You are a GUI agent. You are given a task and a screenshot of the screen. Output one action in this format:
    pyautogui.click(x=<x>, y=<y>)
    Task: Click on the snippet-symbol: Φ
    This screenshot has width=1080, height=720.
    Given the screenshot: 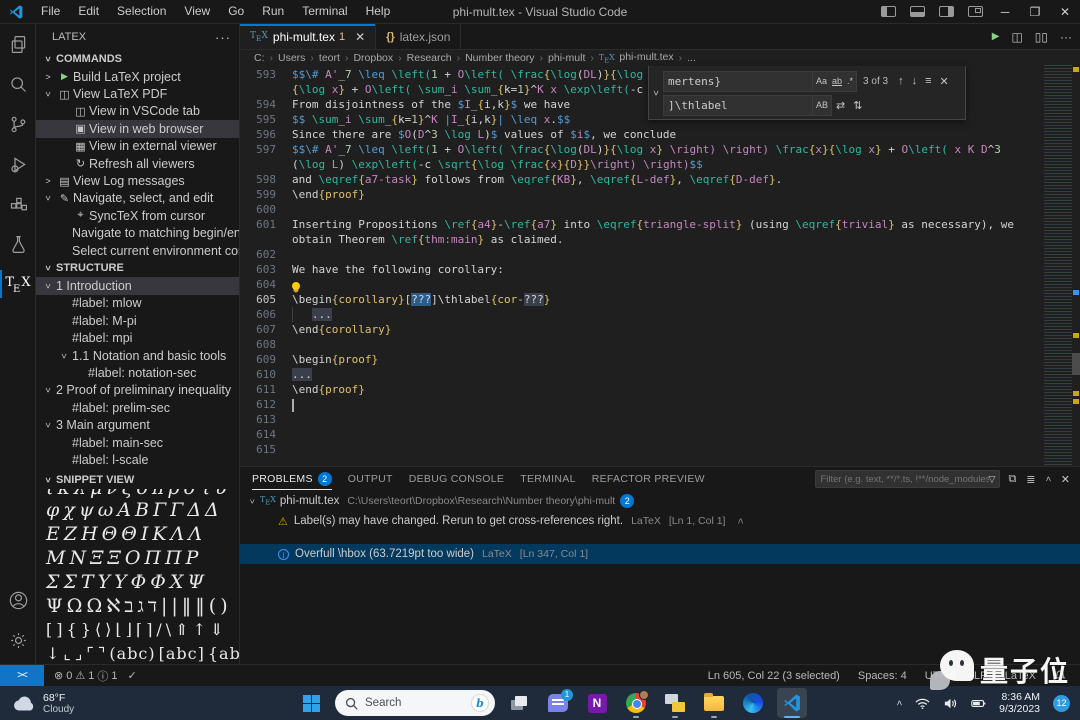 What is the action you would take?
    pyautogui.click(x=158, y=582)
    